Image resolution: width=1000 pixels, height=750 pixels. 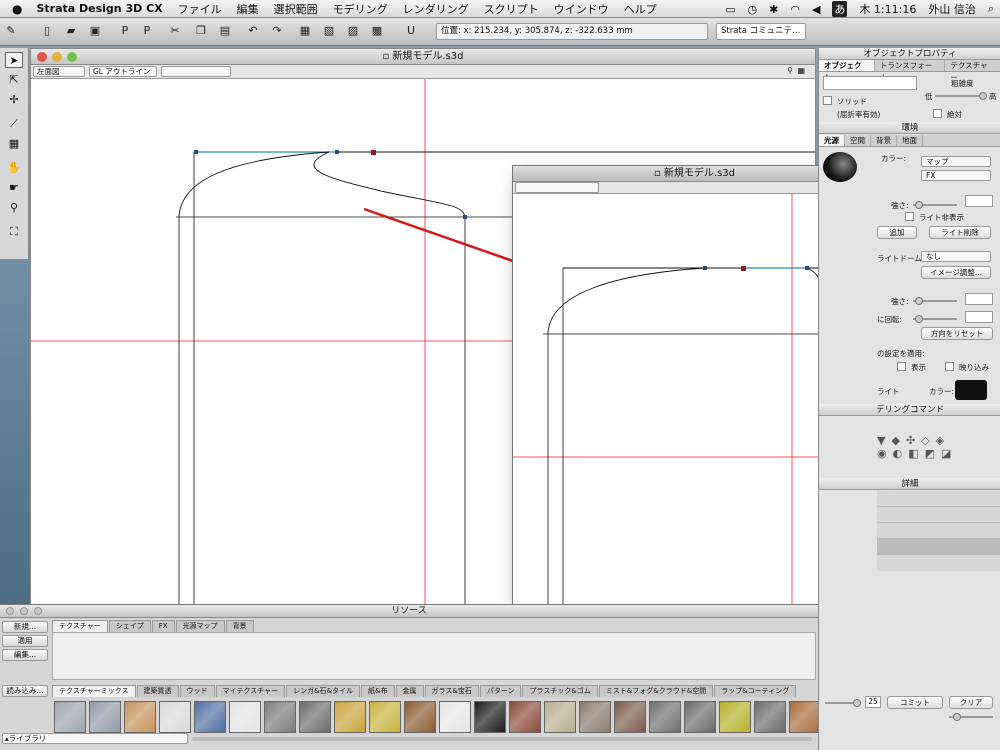 What do you see at coordinates (961, 96) in the screenshot?
I see `roughness-slider` at bounding box center [961, 96].